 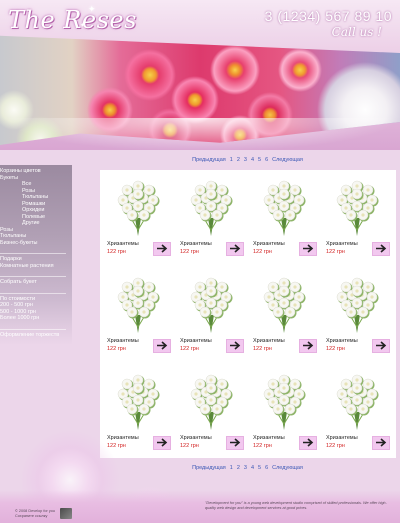 What do you see at coordinates (35, 335) in the screenshot?
I see `sidebar-item: Оформление торжеств` at bounding box center [35, 335].